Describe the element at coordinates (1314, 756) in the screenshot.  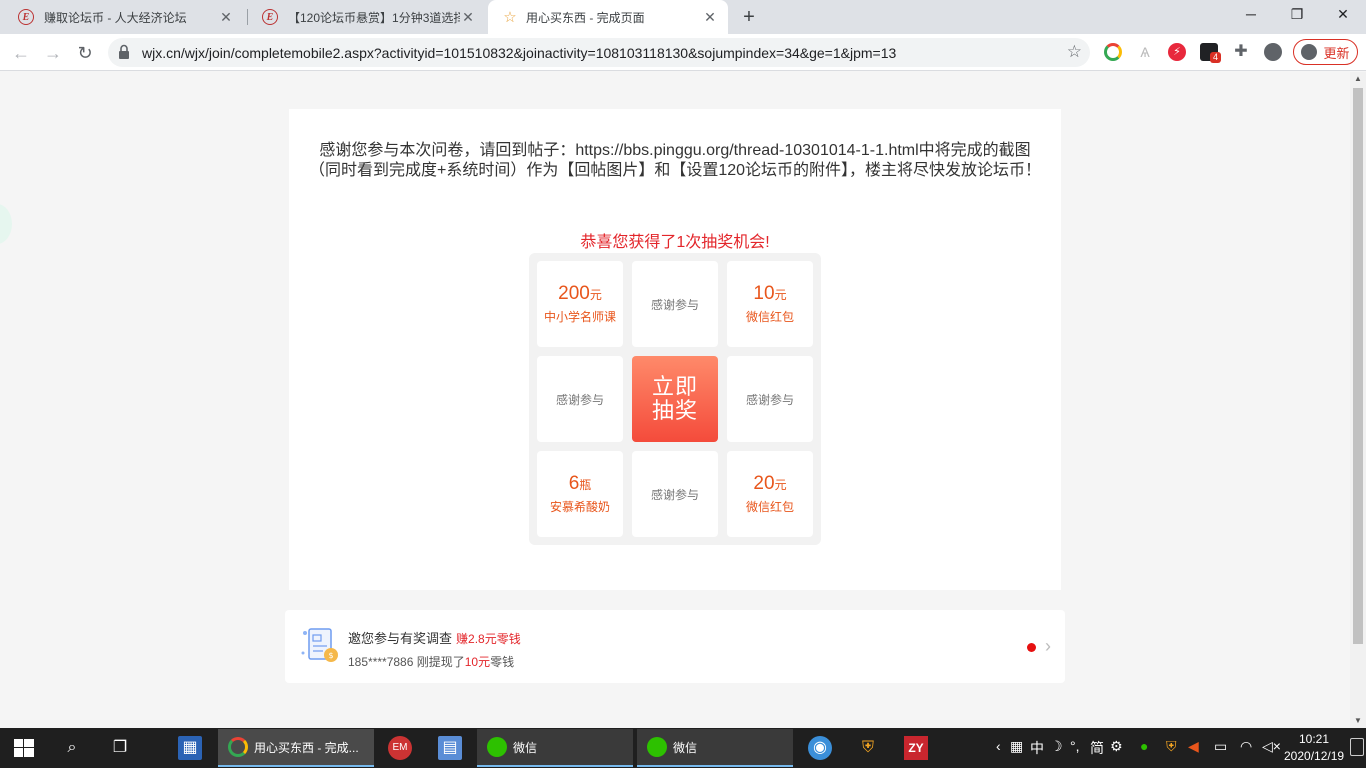
I see `clock-date: 2020/12/19` at that location.